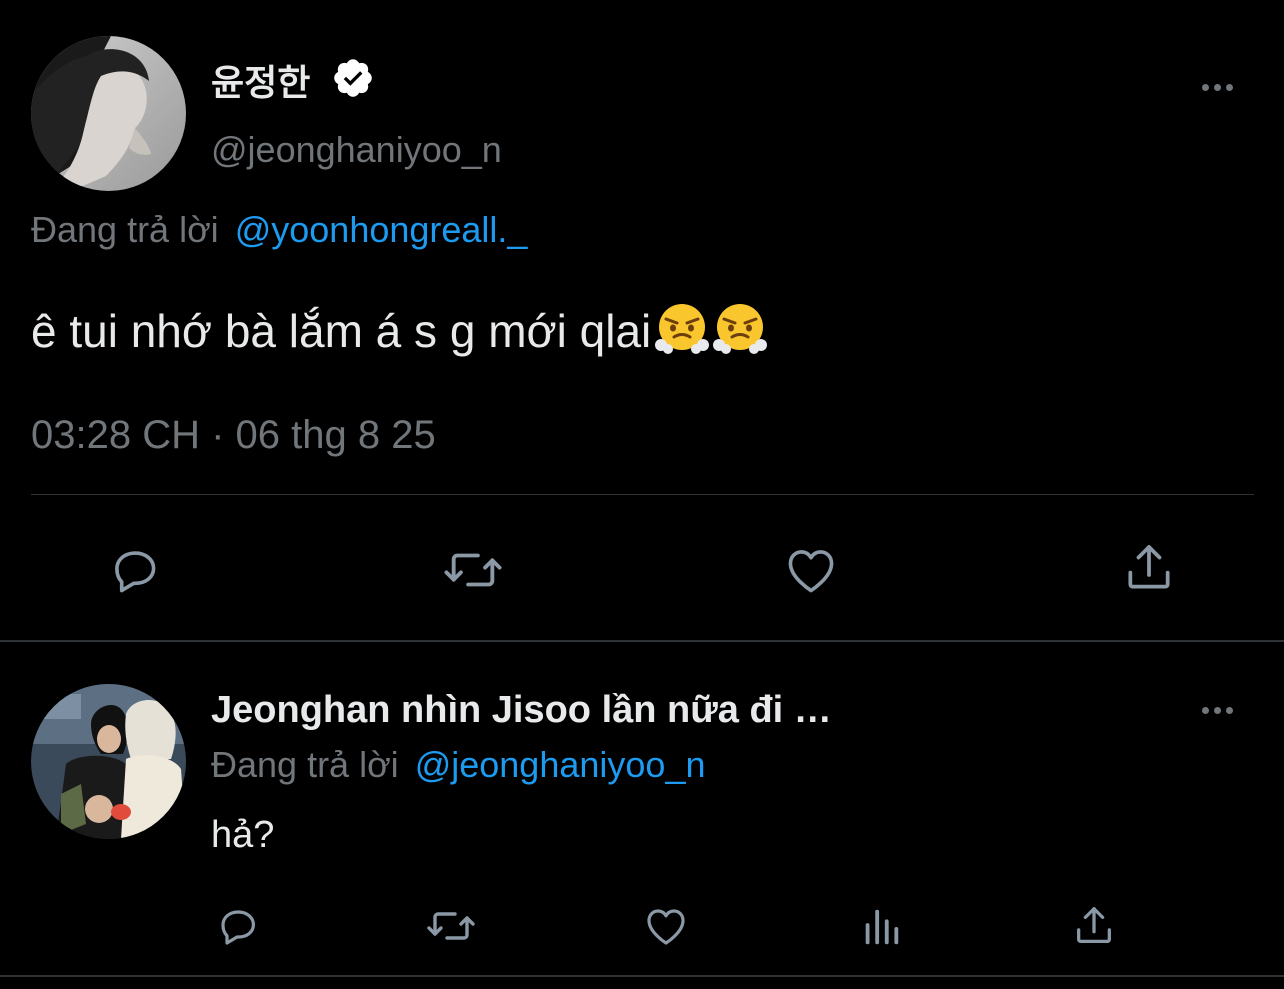  I want to click on reply-tweet-text: hả?, so click(243, 835).